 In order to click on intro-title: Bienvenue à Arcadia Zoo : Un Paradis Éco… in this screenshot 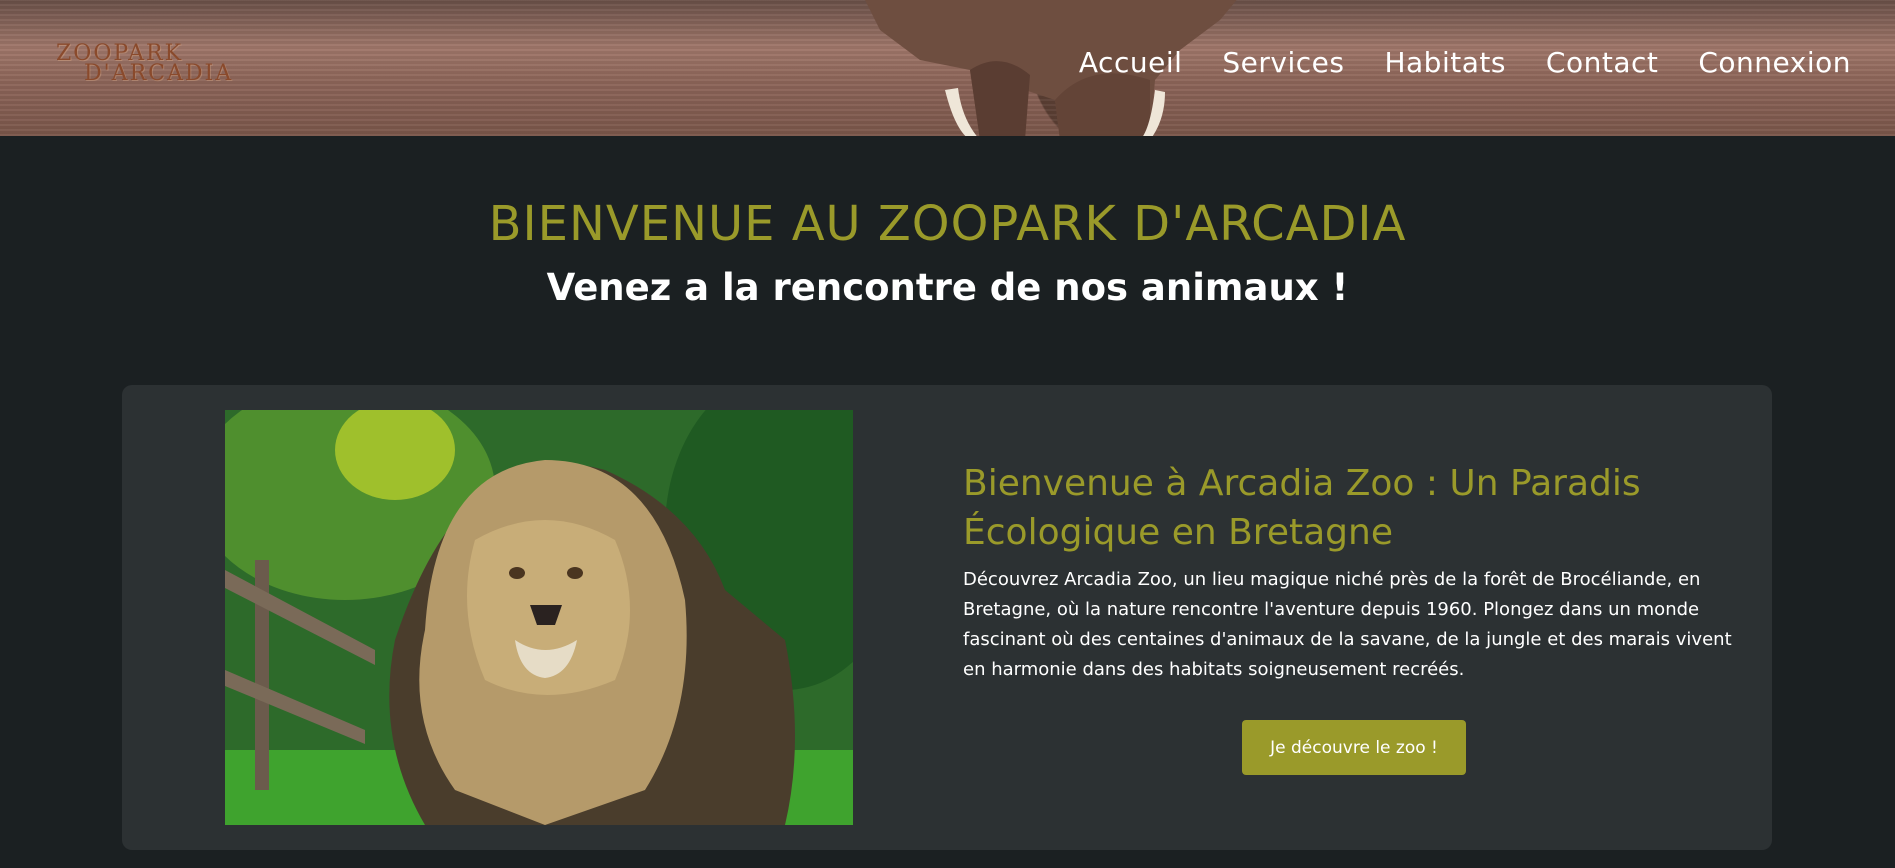, I will do `click(1302, 508)`.